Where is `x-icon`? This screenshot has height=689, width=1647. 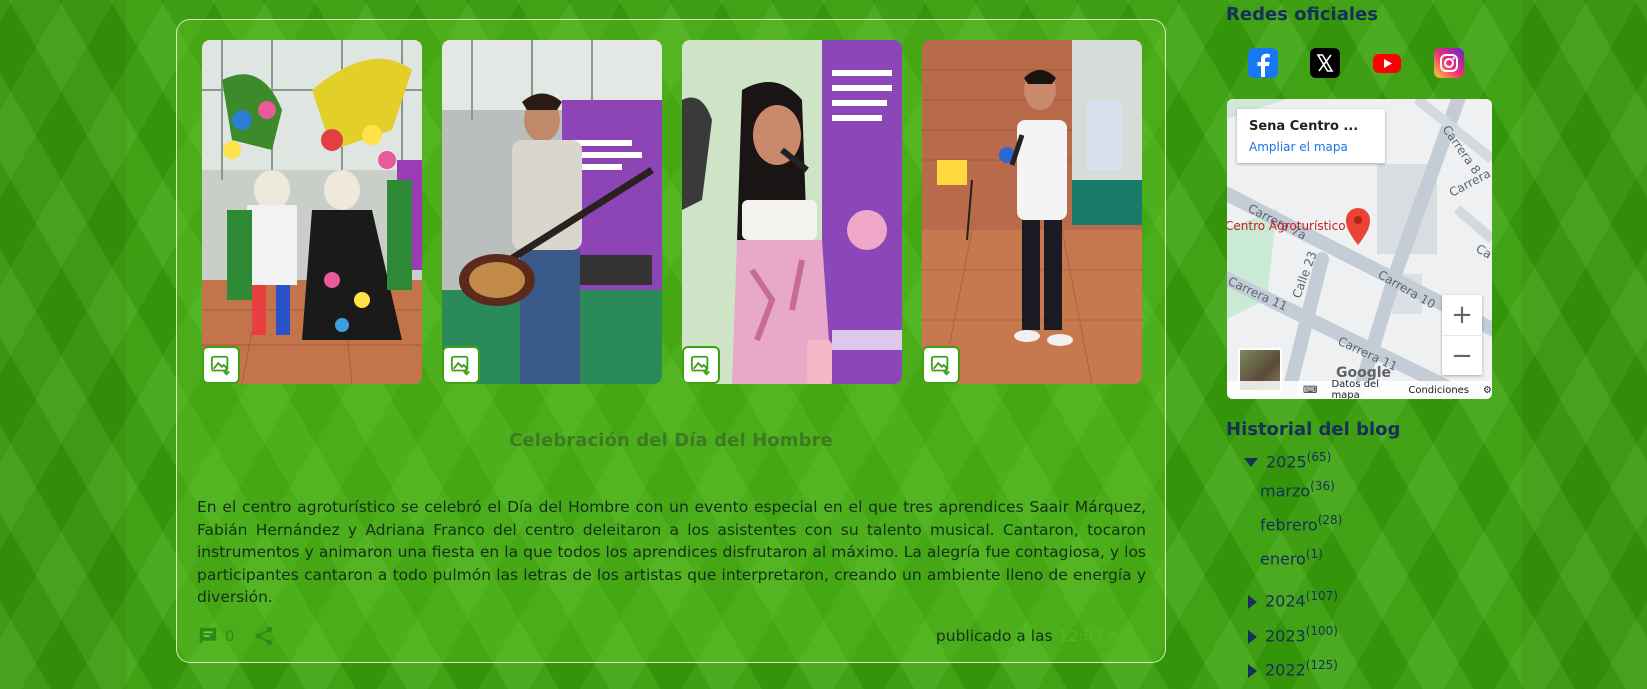
x-icon is located at coordinates (1325, 63).